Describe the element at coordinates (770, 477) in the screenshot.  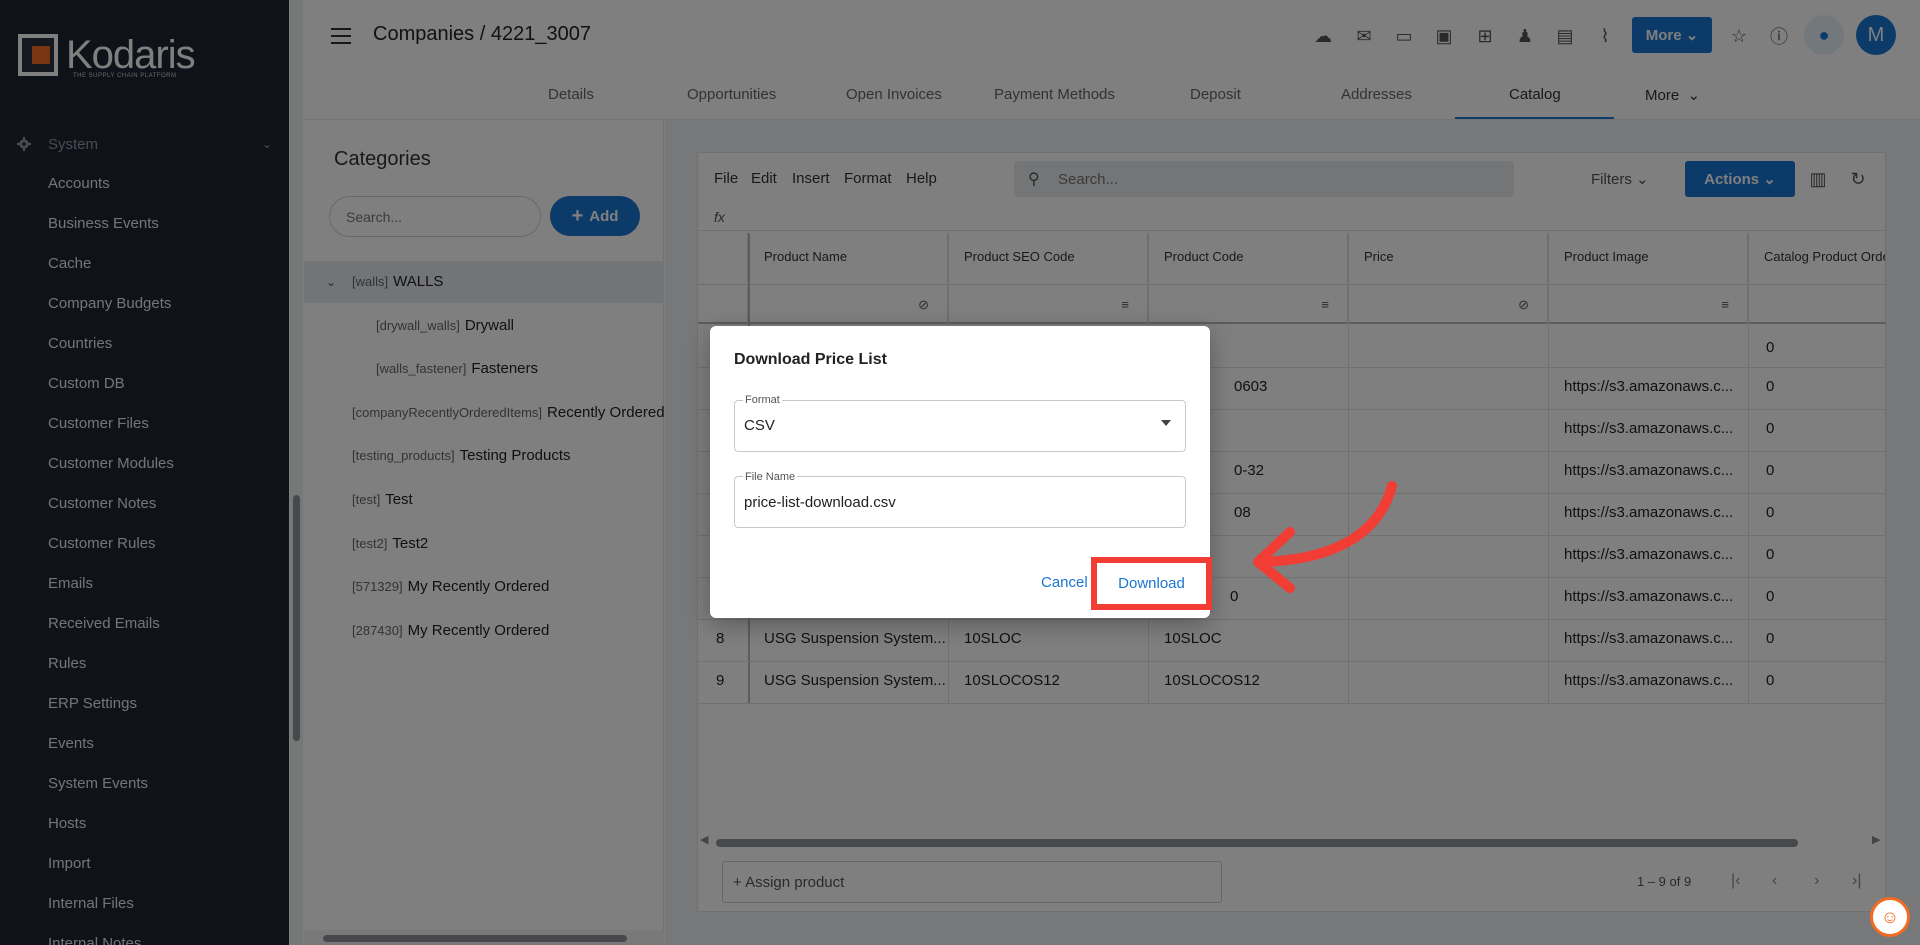
I see `file-name-label: File Name` at that location.